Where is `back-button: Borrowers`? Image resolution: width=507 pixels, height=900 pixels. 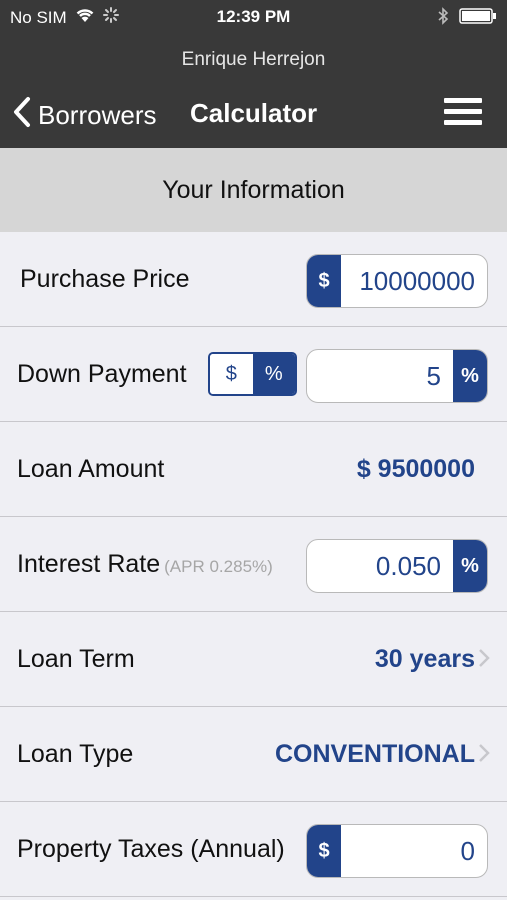
back-button: Borrowers is located at coordinates (84, 115).